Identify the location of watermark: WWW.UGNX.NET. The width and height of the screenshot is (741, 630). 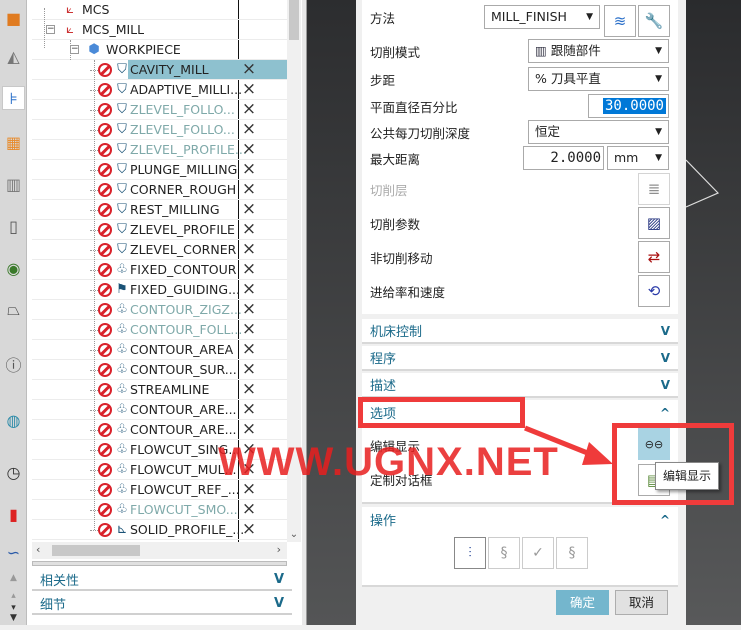
(388, 462).